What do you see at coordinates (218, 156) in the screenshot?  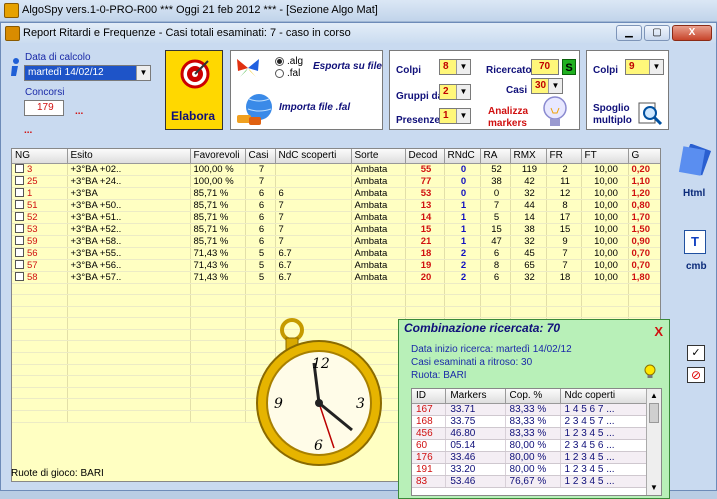 I see `col-header: Favorevoli` at bounding box center [218, 156].